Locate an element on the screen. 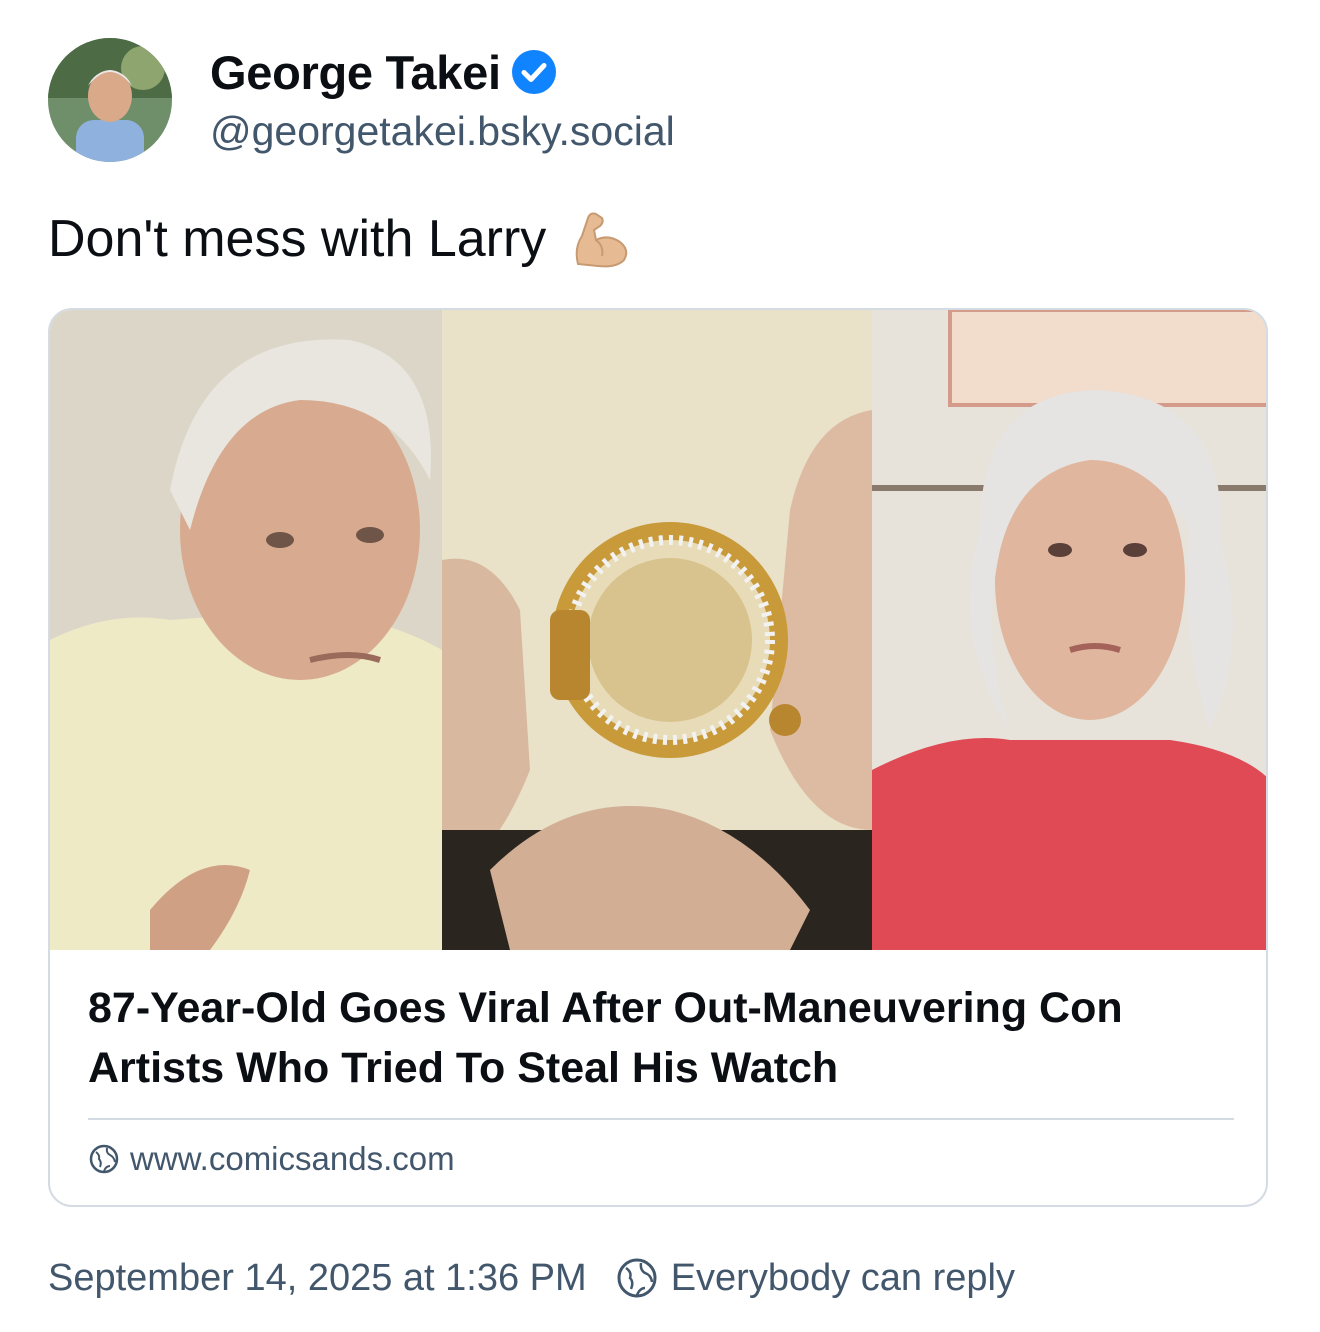 The height and width of the screenshot is (1332, 1320). link-card-domain: www.comicsands.com is located at coordinates (271, 1159).